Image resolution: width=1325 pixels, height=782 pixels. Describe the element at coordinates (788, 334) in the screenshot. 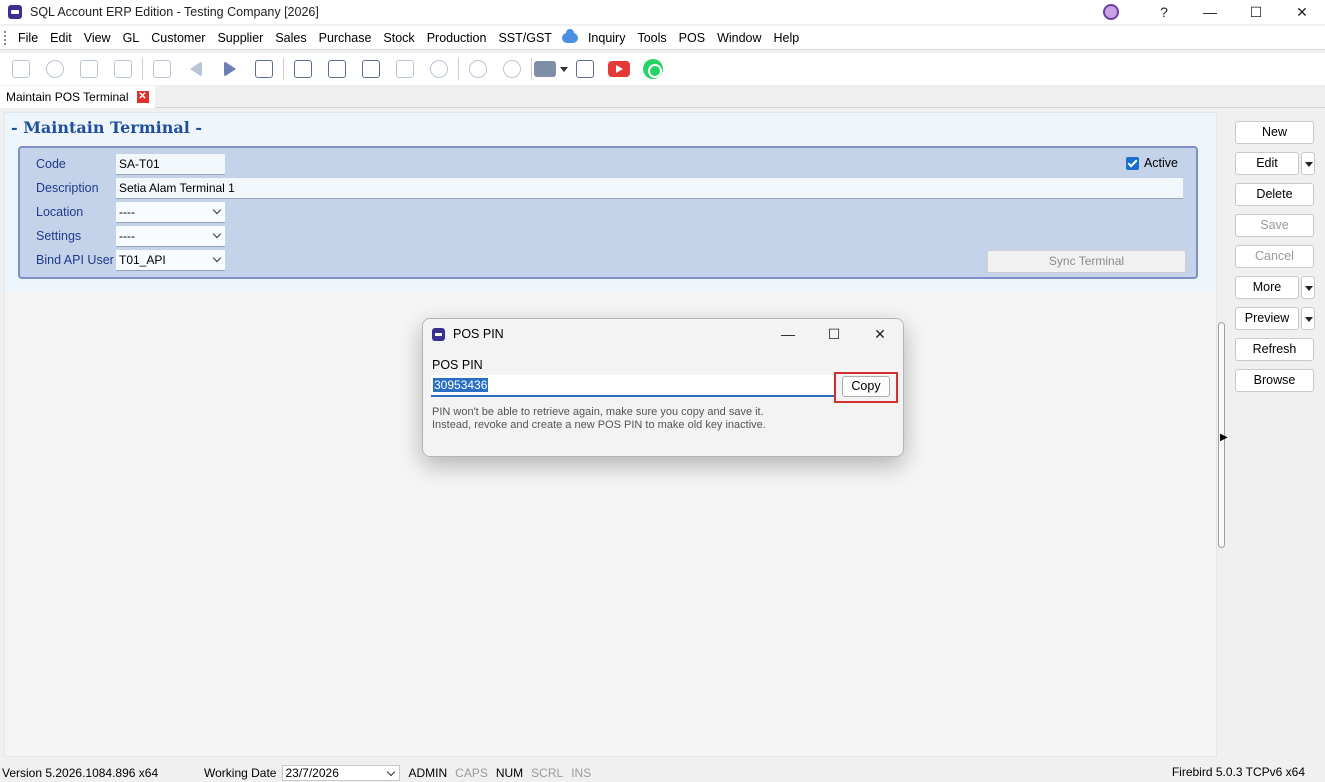

I see `dialog-minimize-button: —` at that location.